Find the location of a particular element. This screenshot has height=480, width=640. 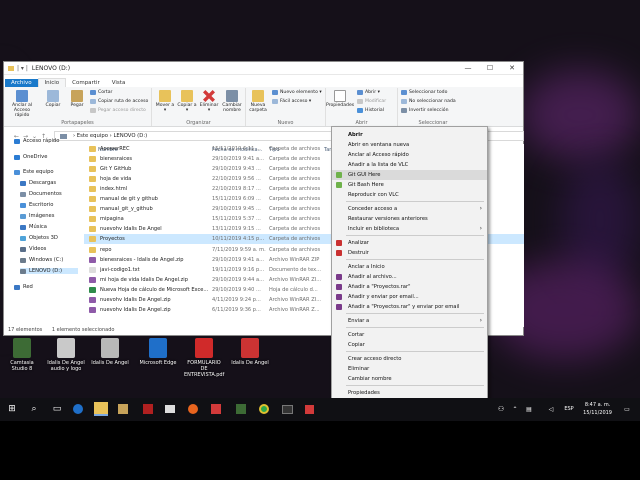

easy-access-button: Fácil acceso ▾ is located at coordinates (291, 101).